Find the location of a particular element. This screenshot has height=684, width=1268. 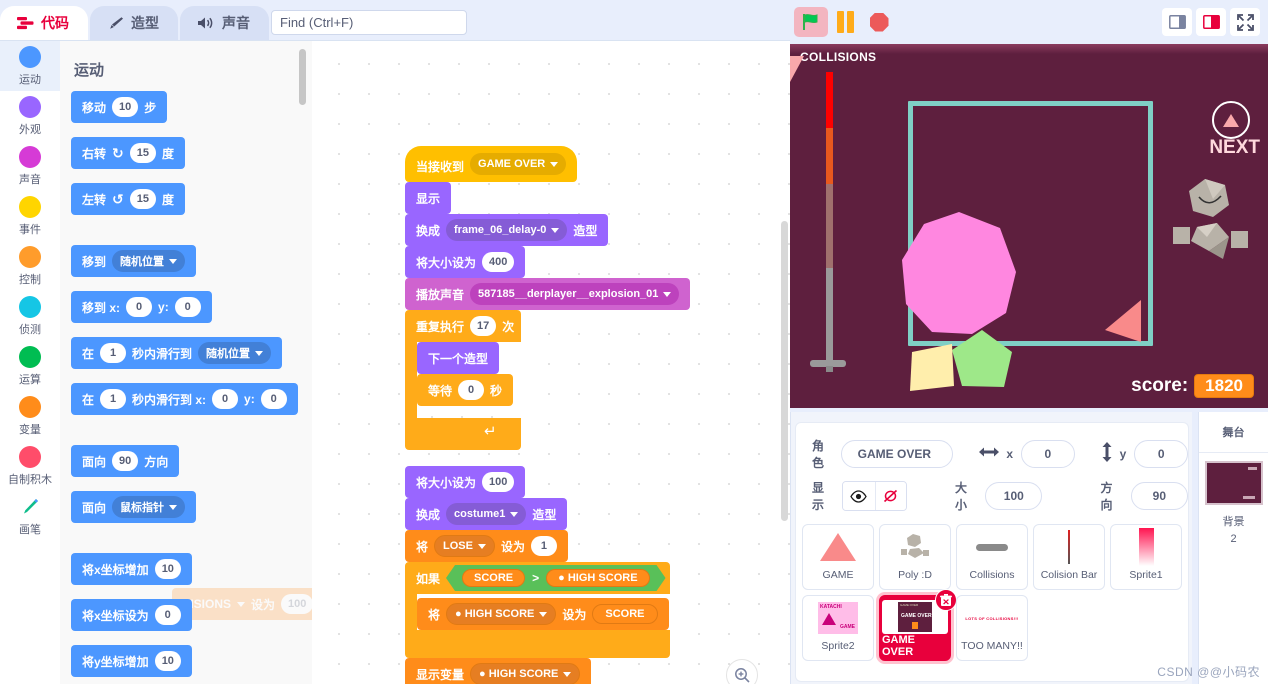

repeat-count-input: 17 is located at coordinates (483, 326).